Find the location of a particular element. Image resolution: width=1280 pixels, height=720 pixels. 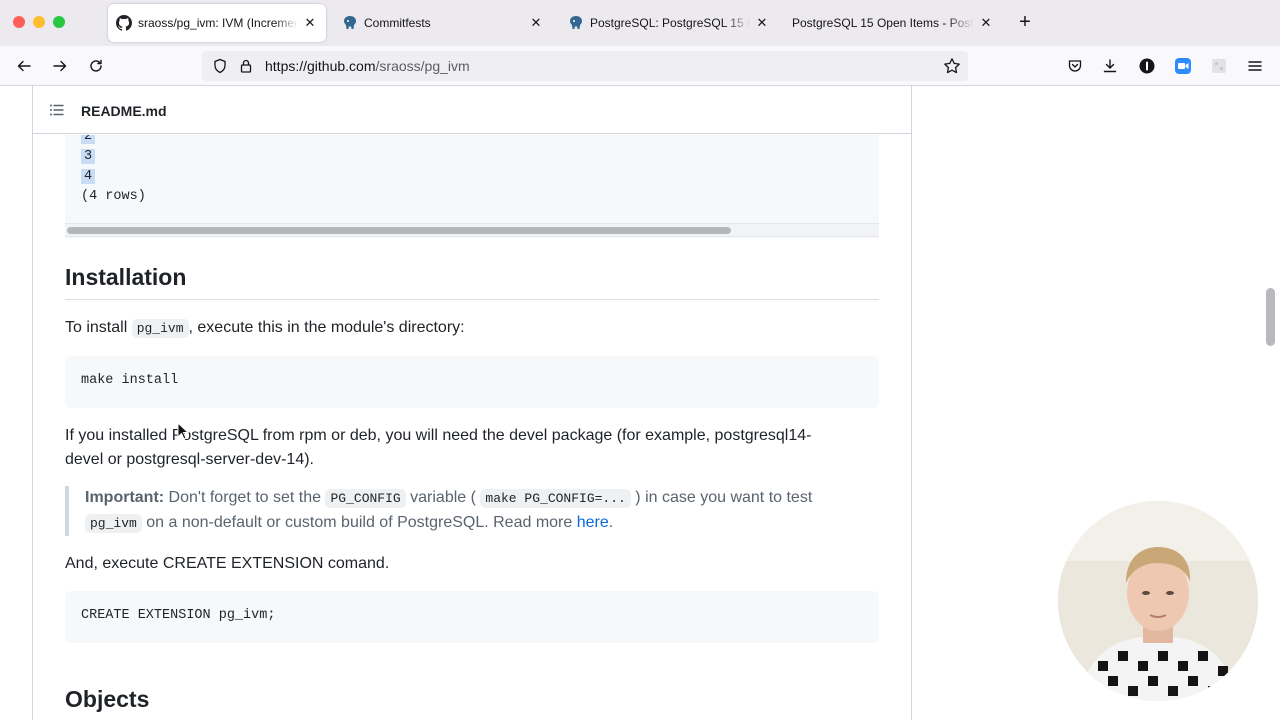

text: To install is located at coordinates (98, 327).